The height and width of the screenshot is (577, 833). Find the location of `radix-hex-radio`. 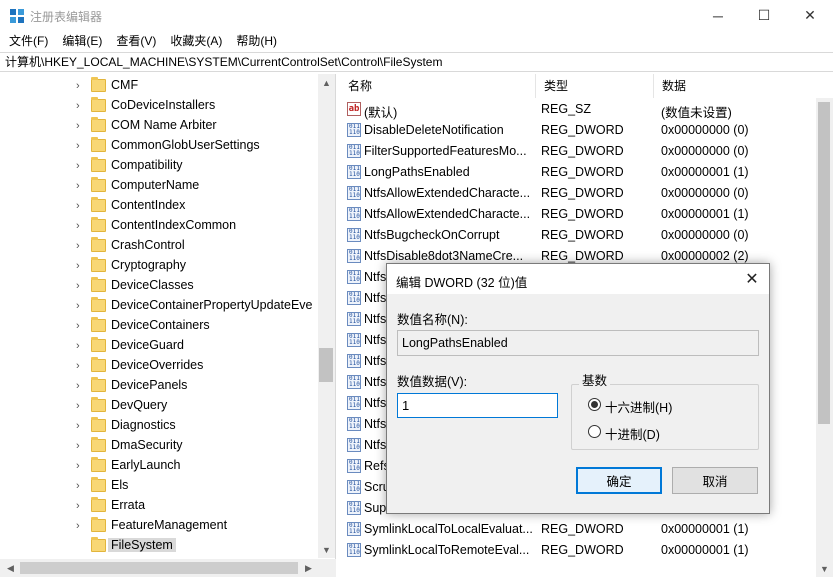

radix-hex-radio is located at coordinates (594, 404).